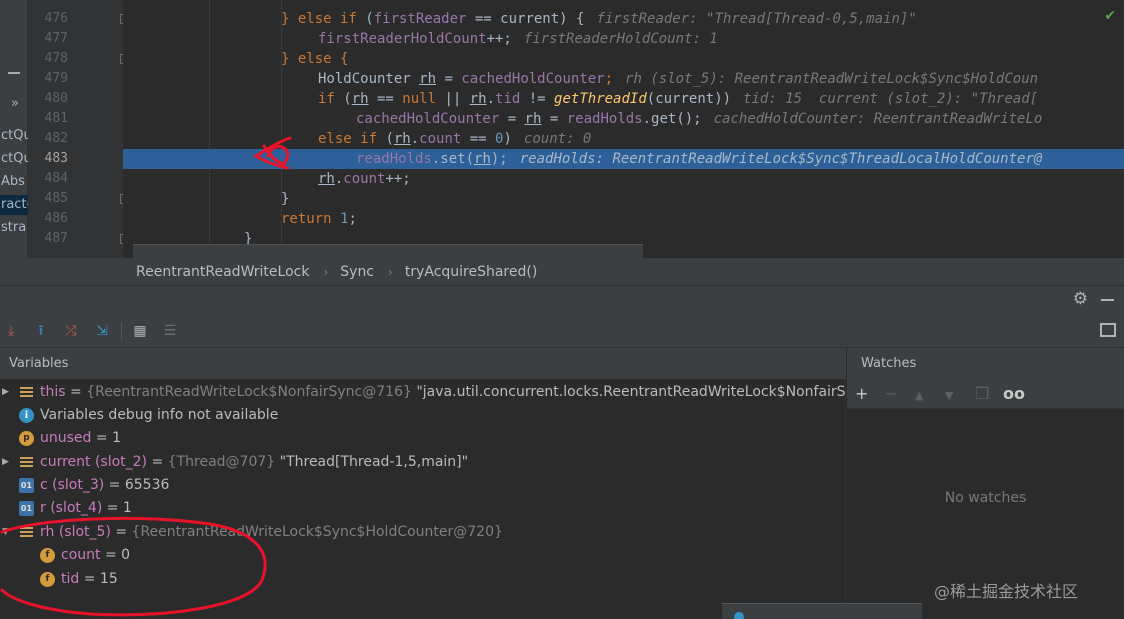 This screenshot has width=1124, height=619. I want to click on collapse-icon, so click(14, 73).